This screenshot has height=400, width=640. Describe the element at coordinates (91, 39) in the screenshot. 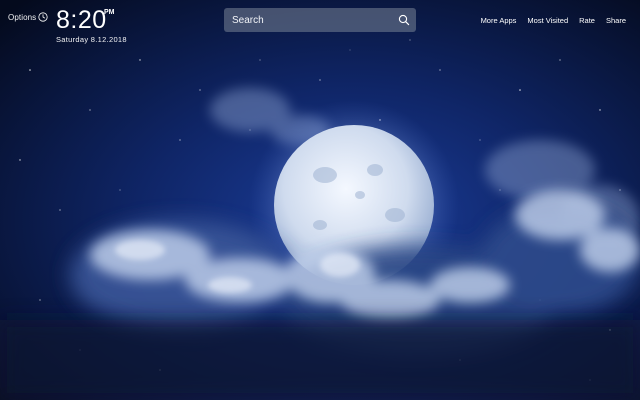

I see `clock-date: Saturday 8.12.2018` at that location.